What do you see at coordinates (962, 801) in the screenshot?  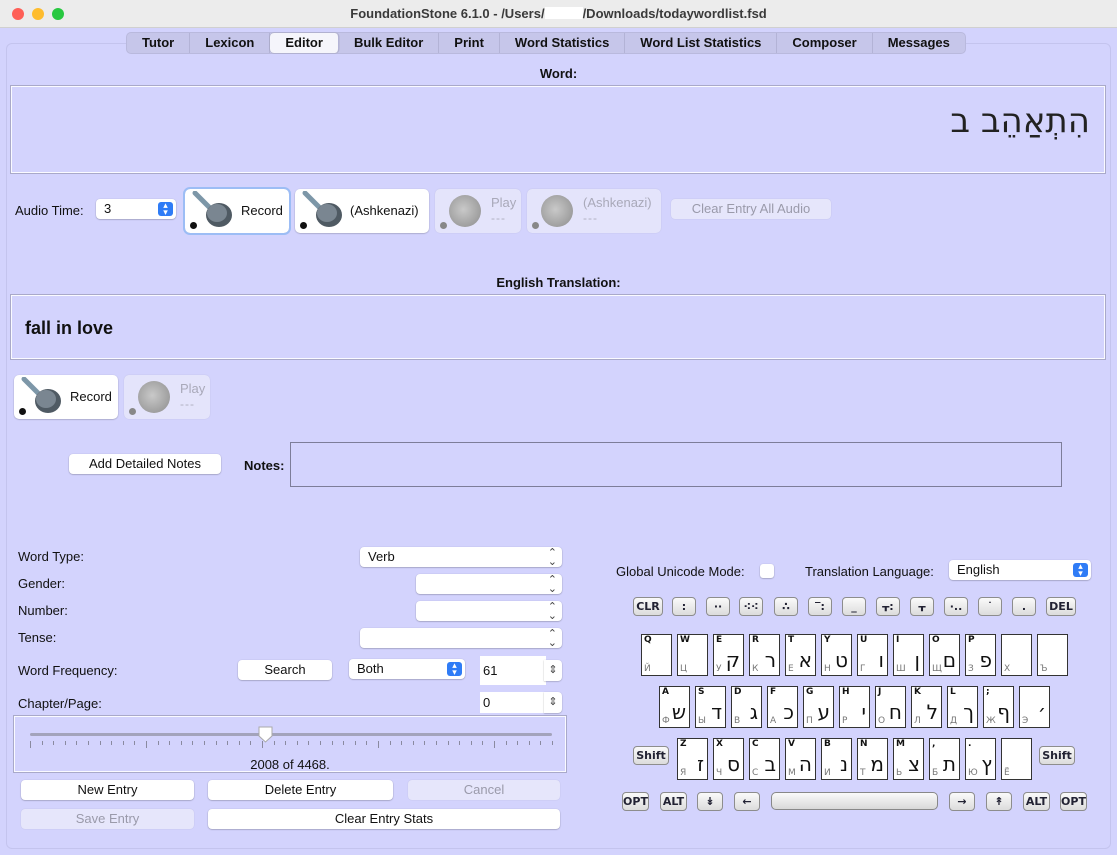 I see `right-arrow-key: →` at bounding box center [962, 801].